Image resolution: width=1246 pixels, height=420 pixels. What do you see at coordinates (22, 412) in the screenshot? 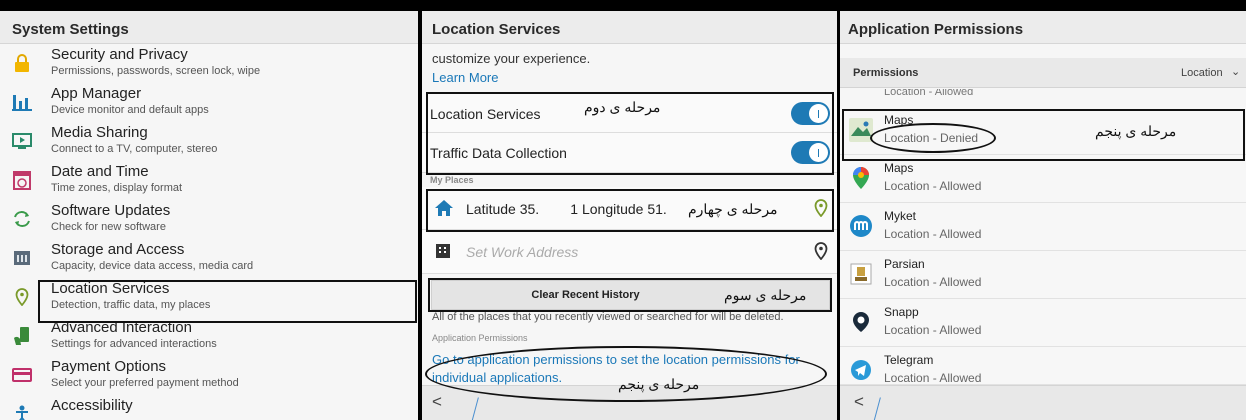
I see `accessibility-icon` at bounding box center [22, 412].